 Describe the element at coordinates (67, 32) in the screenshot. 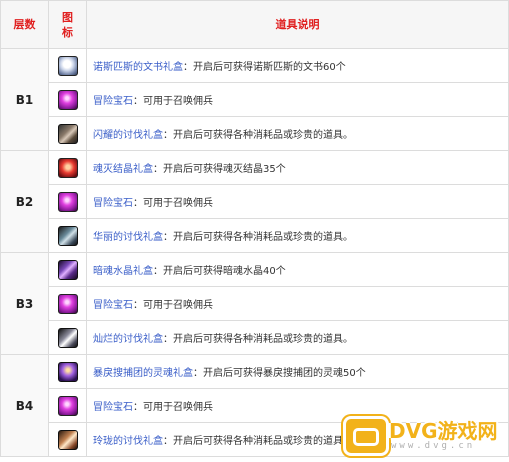

I see `header-icon-line2: 标` at that location.